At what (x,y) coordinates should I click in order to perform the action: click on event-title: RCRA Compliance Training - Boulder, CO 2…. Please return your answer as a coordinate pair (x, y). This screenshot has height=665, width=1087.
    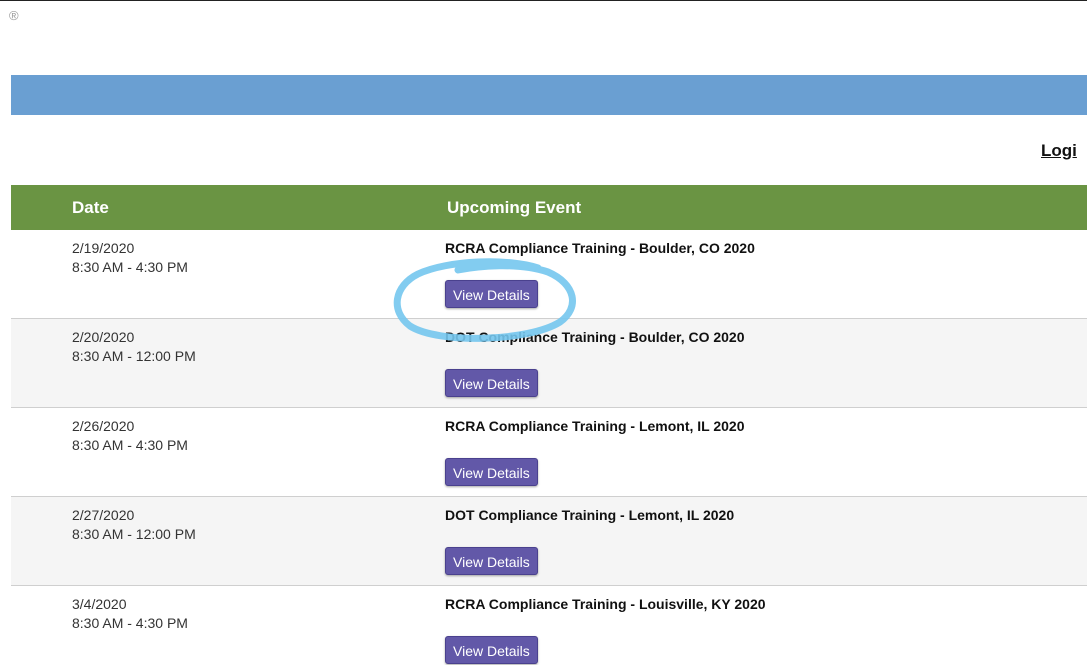
    Looking at the image, I should click on (600, 248).